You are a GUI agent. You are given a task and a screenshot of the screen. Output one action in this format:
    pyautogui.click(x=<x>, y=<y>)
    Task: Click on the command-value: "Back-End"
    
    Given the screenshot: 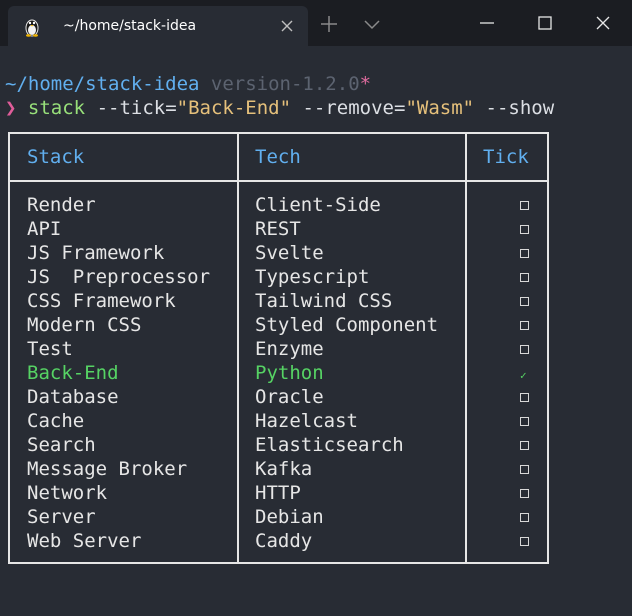 What is the action you would take?
    pyautogui.click(x=234, y=108)
    